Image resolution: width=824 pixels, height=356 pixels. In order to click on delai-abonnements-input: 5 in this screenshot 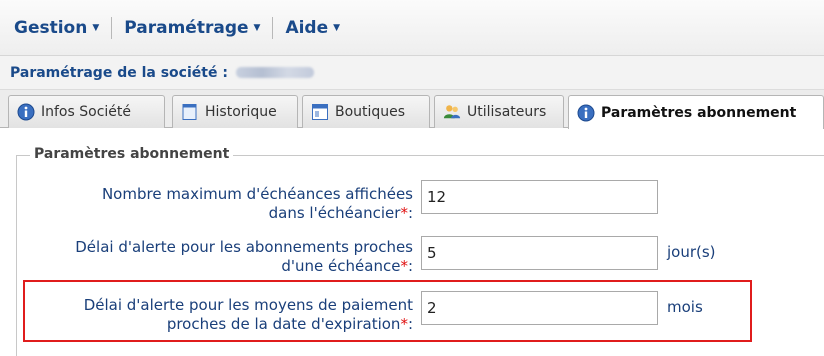, I will do `click(539, 253)`.